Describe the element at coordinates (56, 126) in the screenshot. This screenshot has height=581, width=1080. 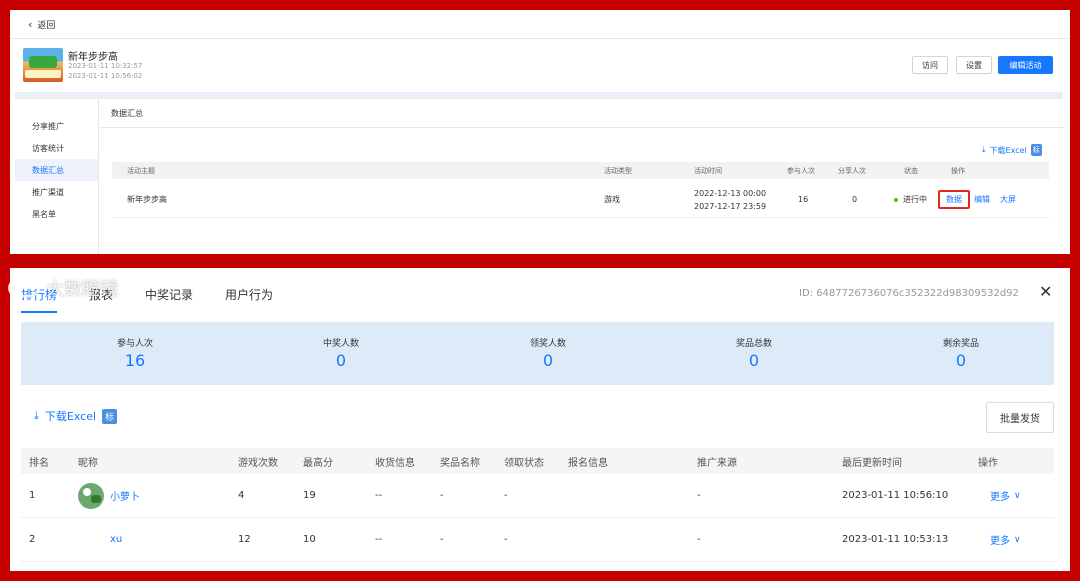
I see `sidebar-item-share: 分享推广` at that location.